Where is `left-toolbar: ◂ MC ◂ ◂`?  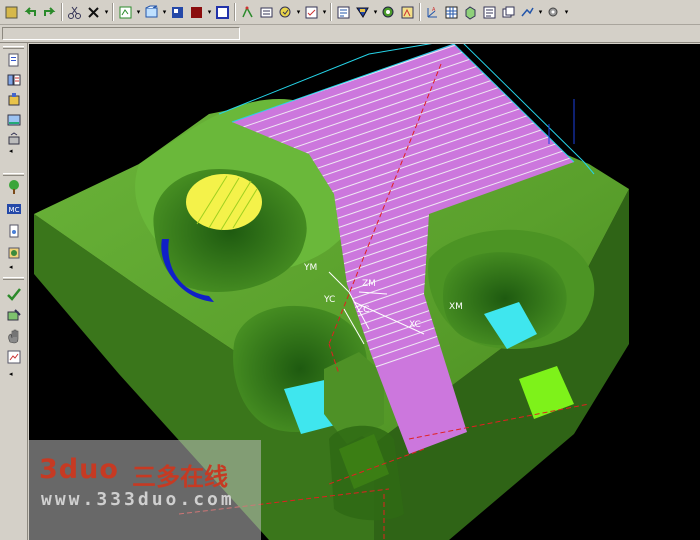 left-toolbar: ◂ MC ◂ ◂ is located at coordinates (14, 291).